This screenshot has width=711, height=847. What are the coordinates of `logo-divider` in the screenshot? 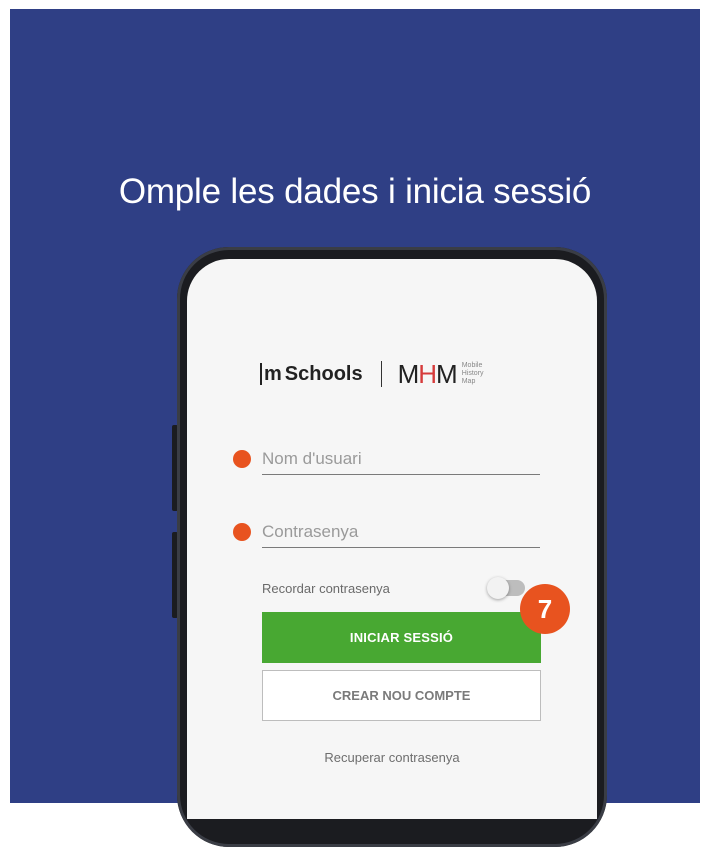 It's located at (381, 374).